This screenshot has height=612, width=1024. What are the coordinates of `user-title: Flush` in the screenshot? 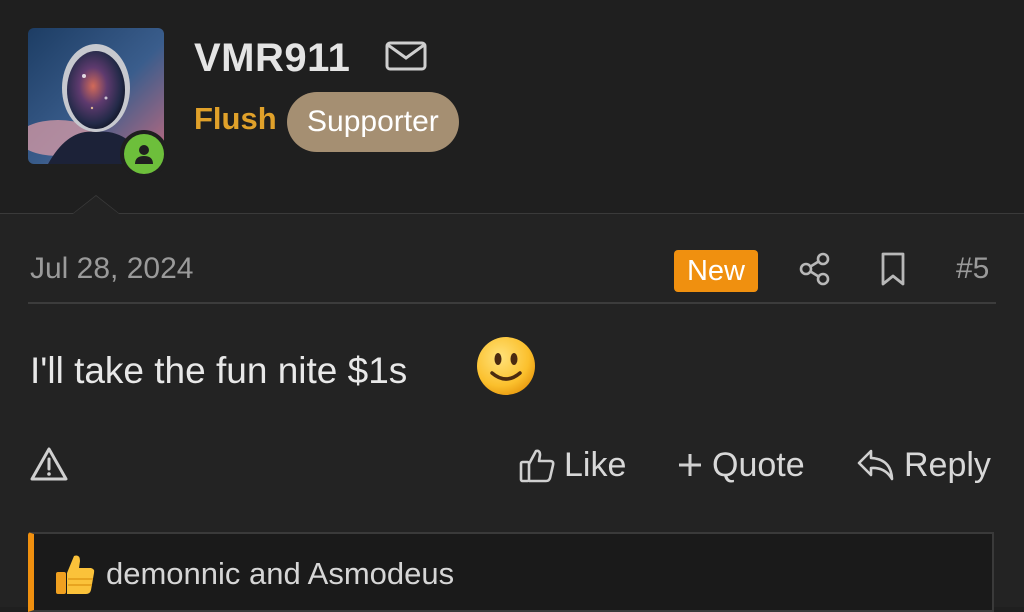 It's located at (235, 118).